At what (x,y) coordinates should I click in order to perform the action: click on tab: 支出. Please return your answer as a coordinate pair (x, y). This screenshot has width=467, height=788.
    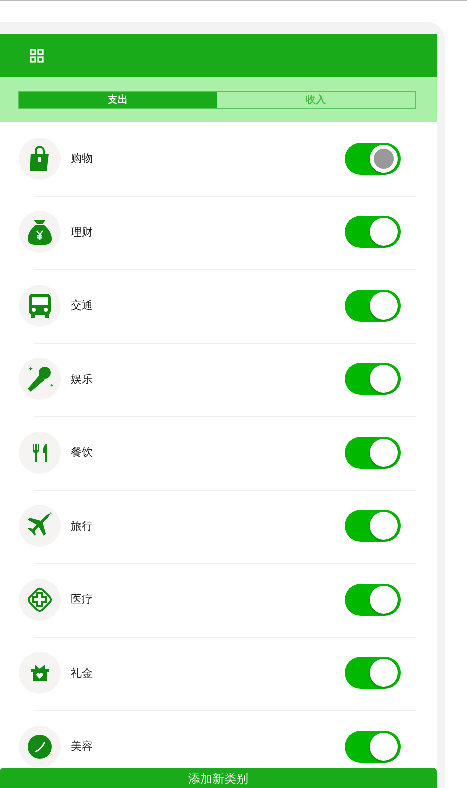
    Looking at the image, I should click on (118, 100).